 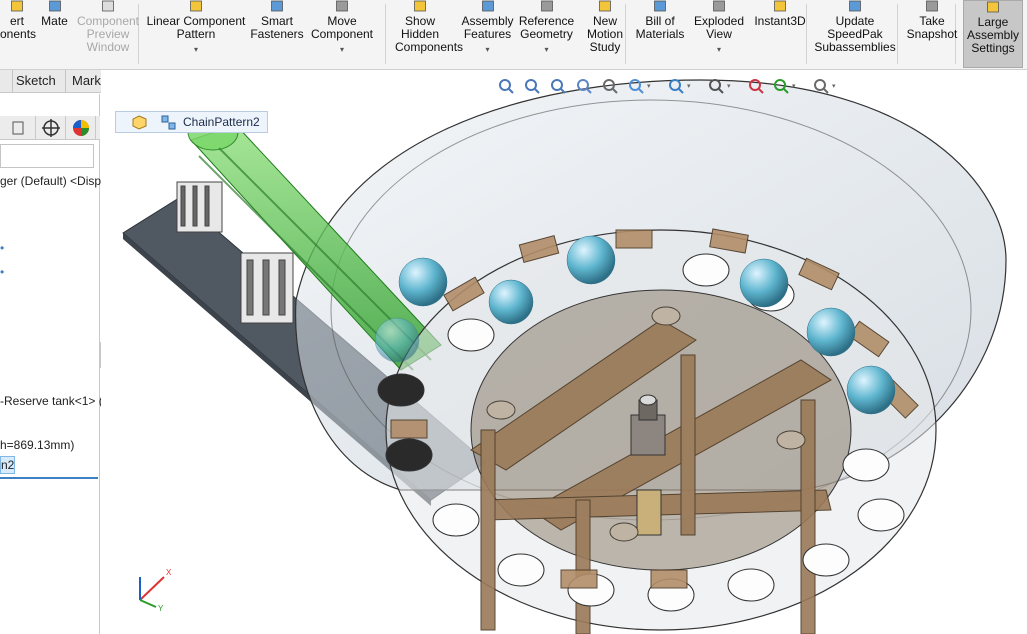 I want to click on insert-components-icon, so click(x=17, y=6).